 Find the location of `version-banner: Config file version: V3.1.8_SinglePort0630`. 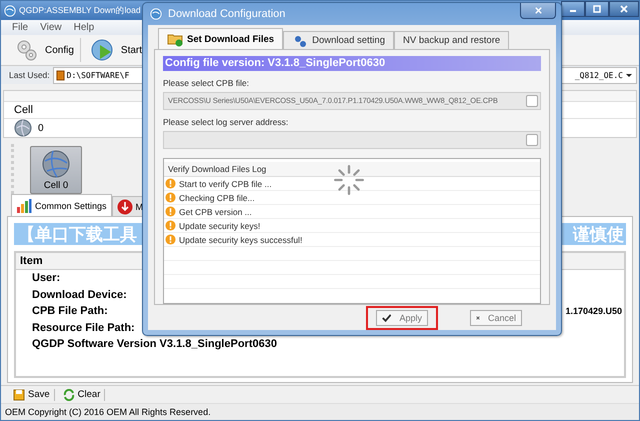

version-banner: Config file version: V3.1.8_SinglePort0630 is located at coordinates (352, 63).